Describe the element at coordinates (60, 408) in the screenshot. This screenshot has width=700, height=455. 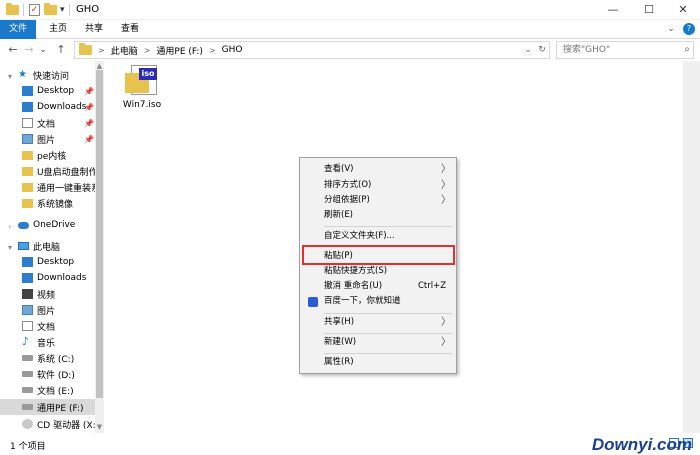
I see `sidebar-item-label: 通用PE (F:)` at that location.